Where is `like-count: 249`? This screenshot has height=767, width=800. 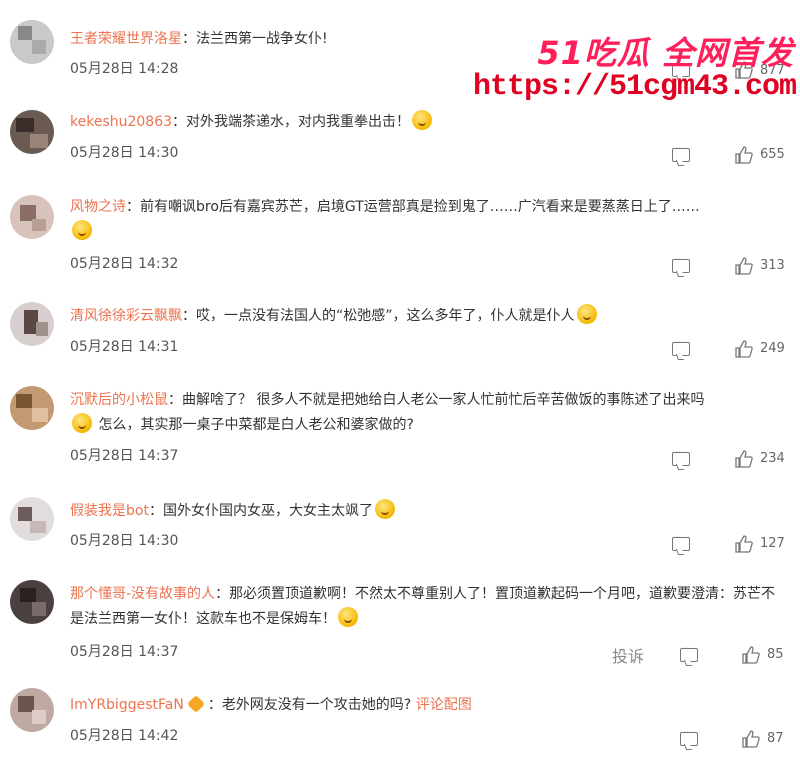
like-count: 249 is located at coordinates (772, 348).